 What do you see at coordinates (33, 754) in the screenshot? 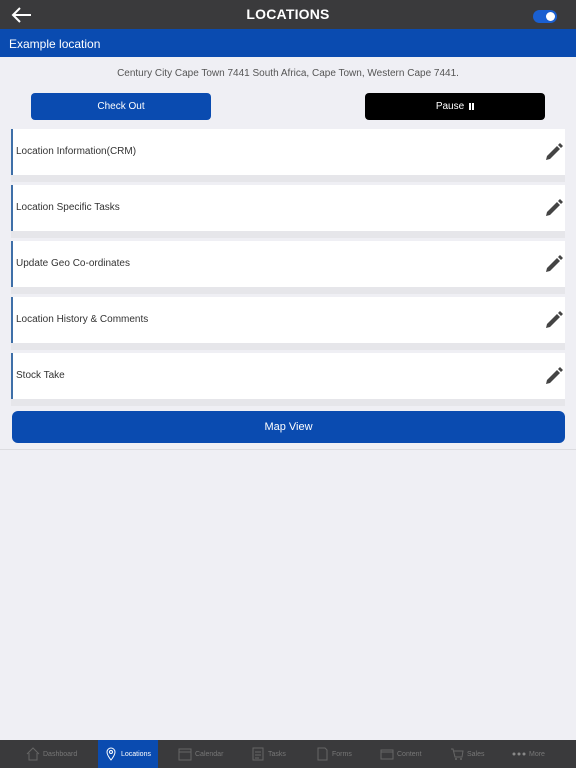
I see `home-icon` at bounding box center [33, 754].